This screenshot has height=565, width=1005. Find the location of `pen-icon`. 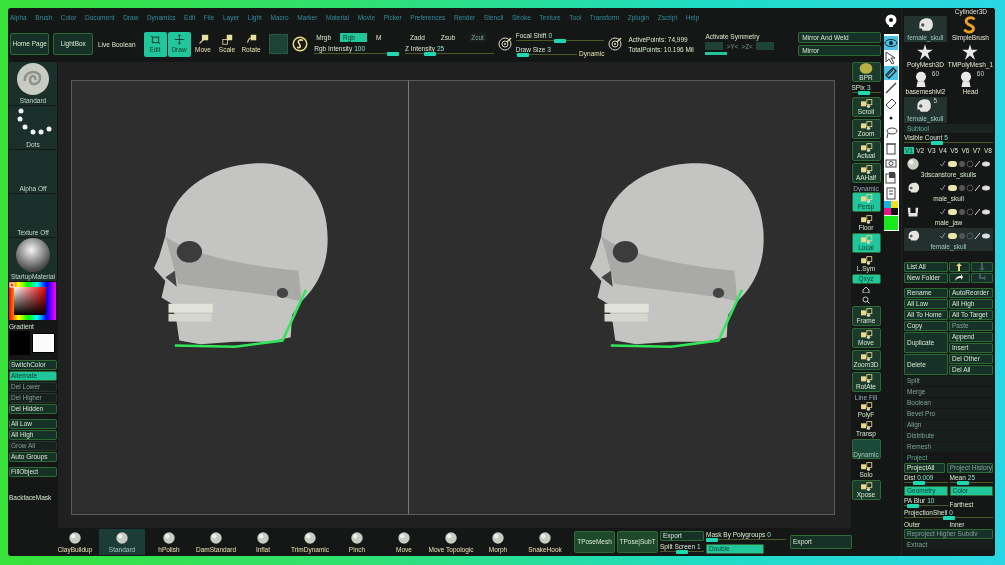

pen-icon is located at coordinates (891, 87).